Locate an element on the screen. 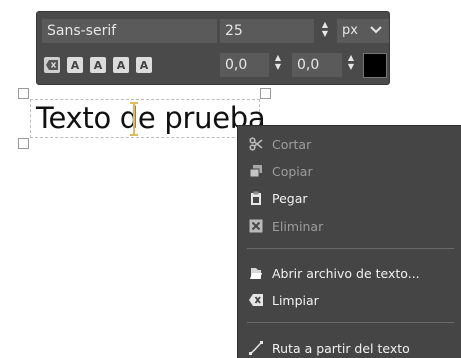  clear-style-button is located at coordinates (52, 65).